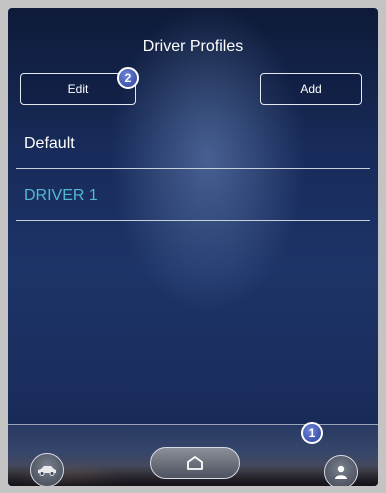 The height and width of the screenshot is (493, 386). Describe the element at coordinates (312, 433) in the screenshot. I see `callout-marker-1: 1` at that location.